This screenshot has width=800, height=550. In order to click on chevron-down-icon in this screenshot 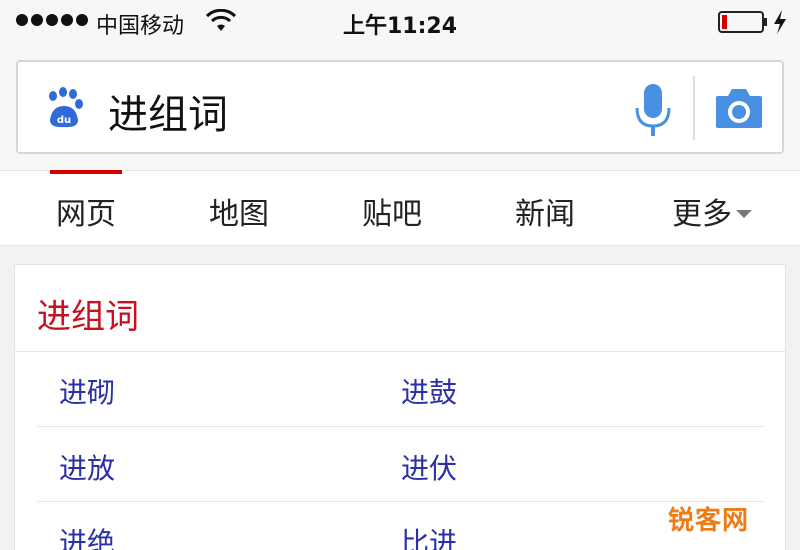, I will do `click(744, 213)`.